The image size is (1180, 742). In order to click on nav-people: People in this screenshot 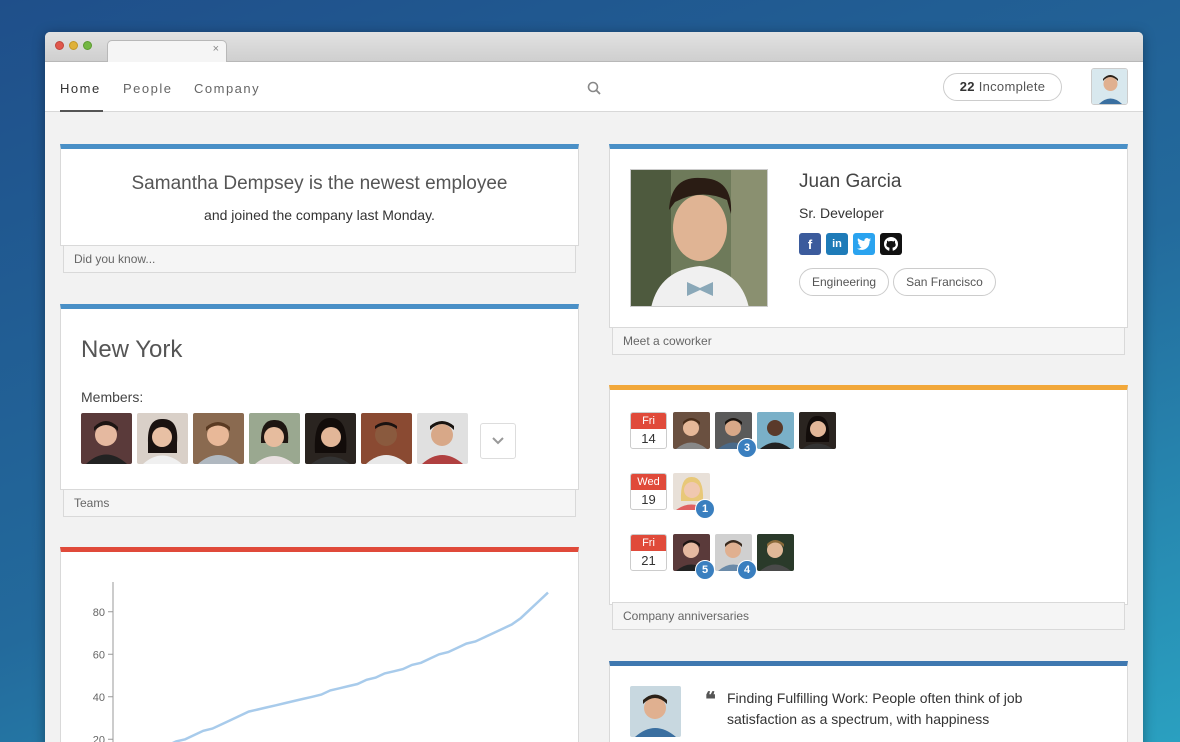, I will do `click(147, 88)`.